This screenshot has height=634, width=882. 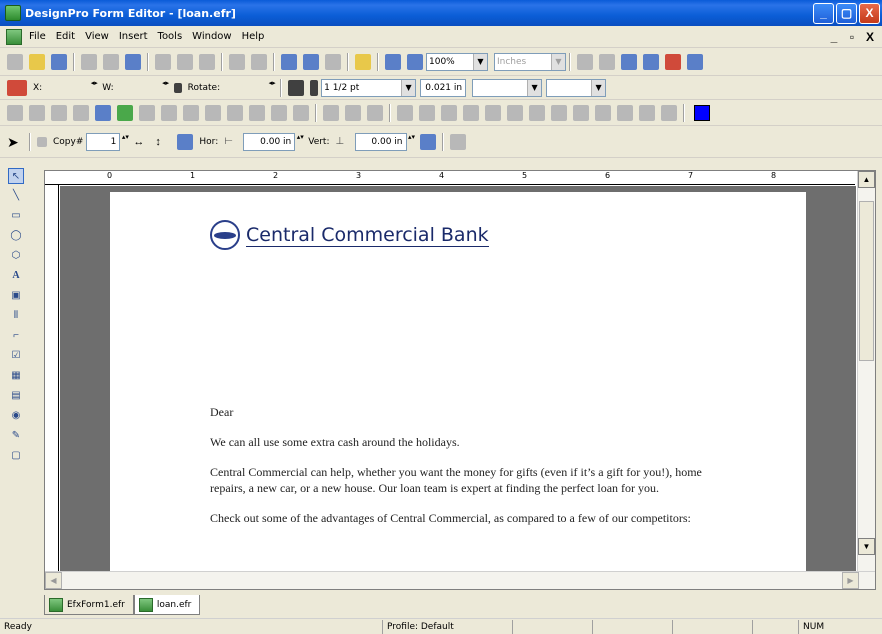 I want to click on maximize-button: ▢, so click(x=846, y=13).